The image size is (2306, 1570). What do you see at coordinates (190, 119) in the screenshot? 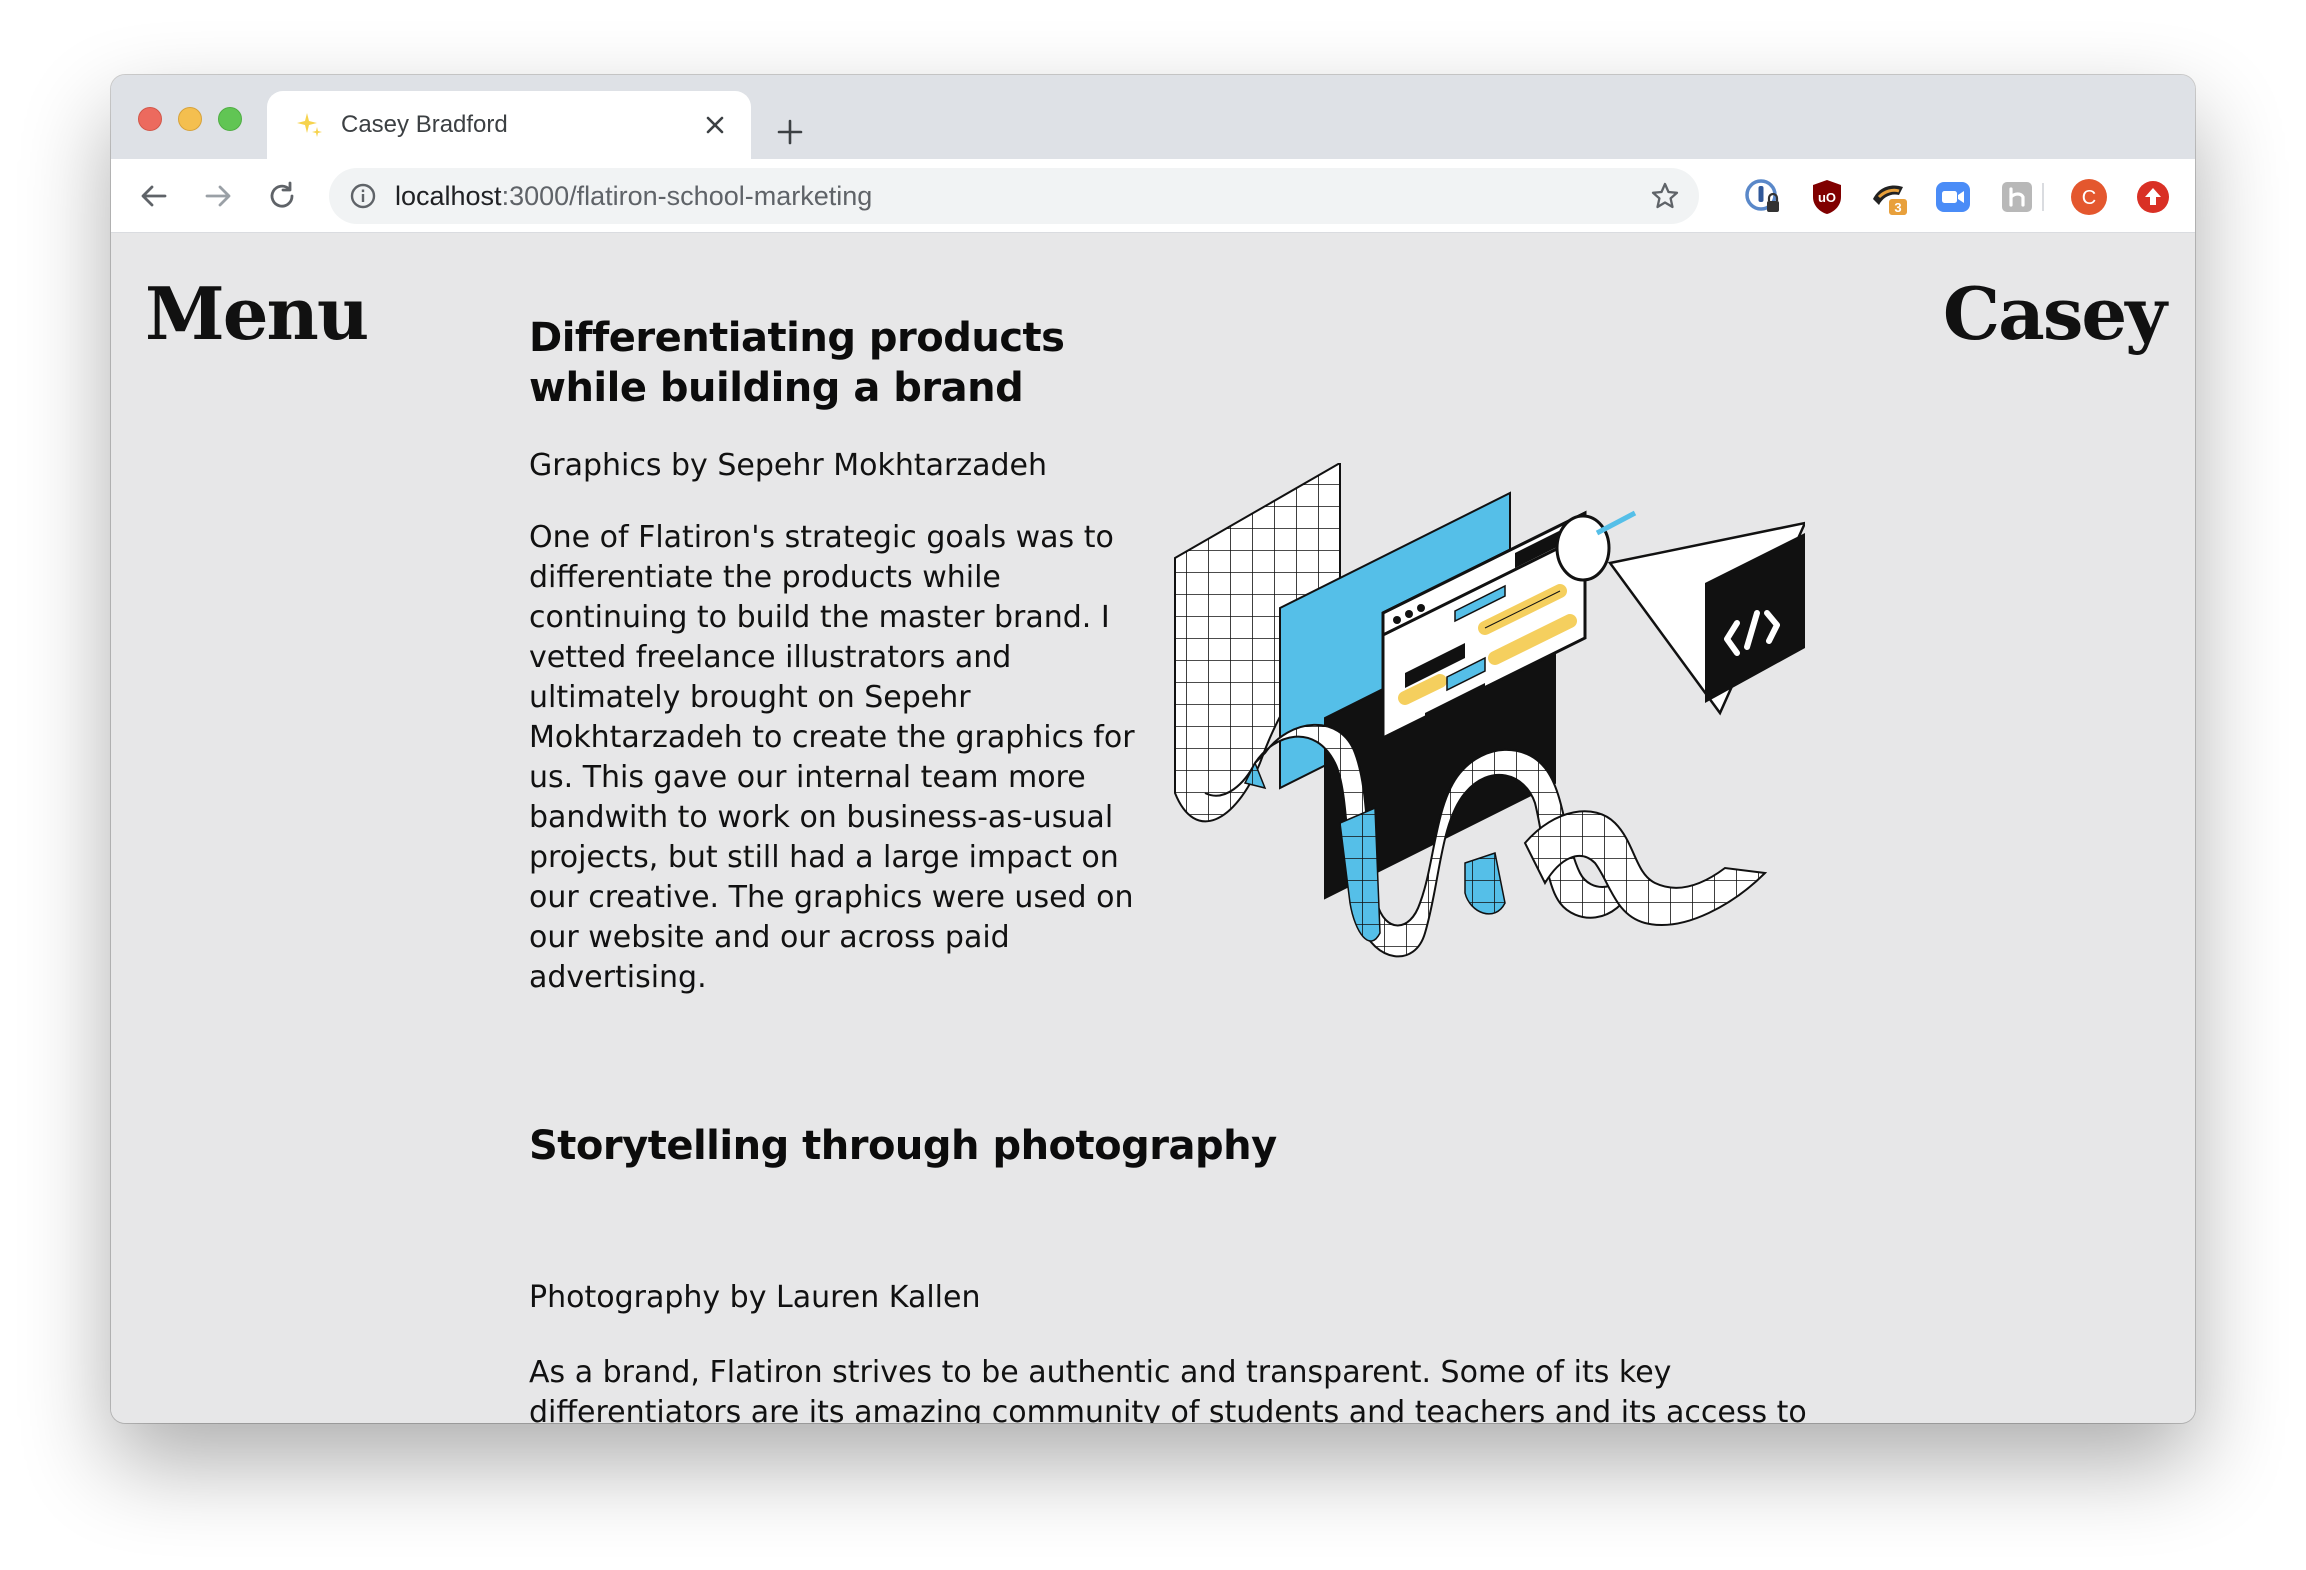
I see `minimize-window-button` at bounding box center [190, 119].